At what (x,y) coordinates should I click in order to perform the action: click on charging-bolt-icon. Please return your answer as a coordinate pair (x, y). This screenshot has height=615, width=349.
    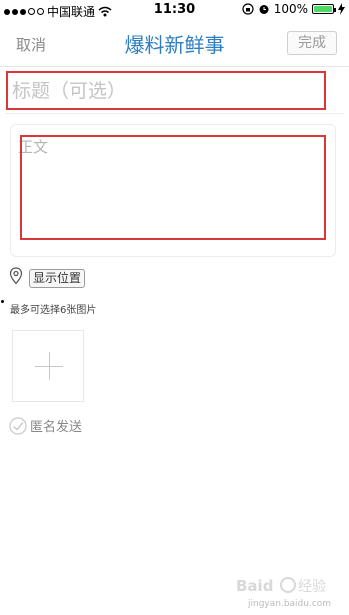
    Looking at the image, I should click on (341, 9).